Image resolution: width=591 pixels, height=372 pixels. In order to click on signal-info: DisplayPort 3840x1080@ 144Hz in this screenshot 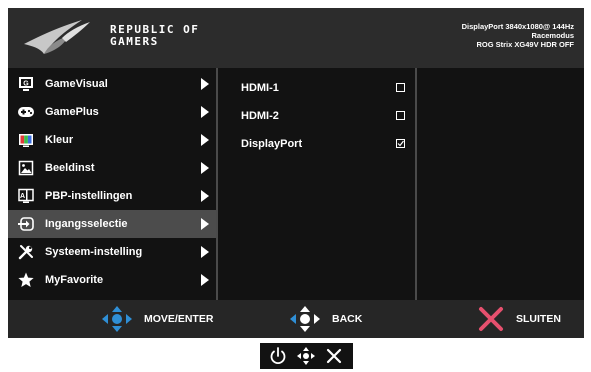, I will do `click(517, 26)`.